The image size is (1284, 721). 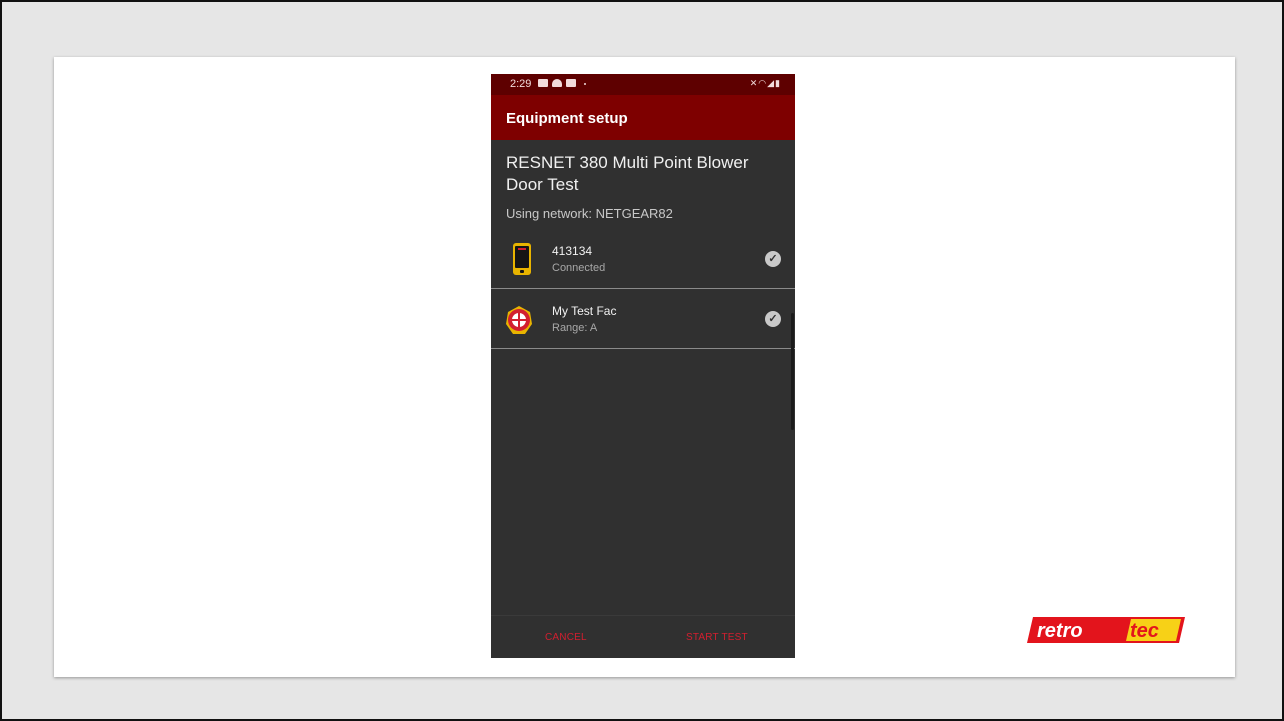 What do you see at coordinates (643, 84) in the screenshot?
I see `status-bar: 2:29 ✕◠◢▮` at bounding box center [643, 84].